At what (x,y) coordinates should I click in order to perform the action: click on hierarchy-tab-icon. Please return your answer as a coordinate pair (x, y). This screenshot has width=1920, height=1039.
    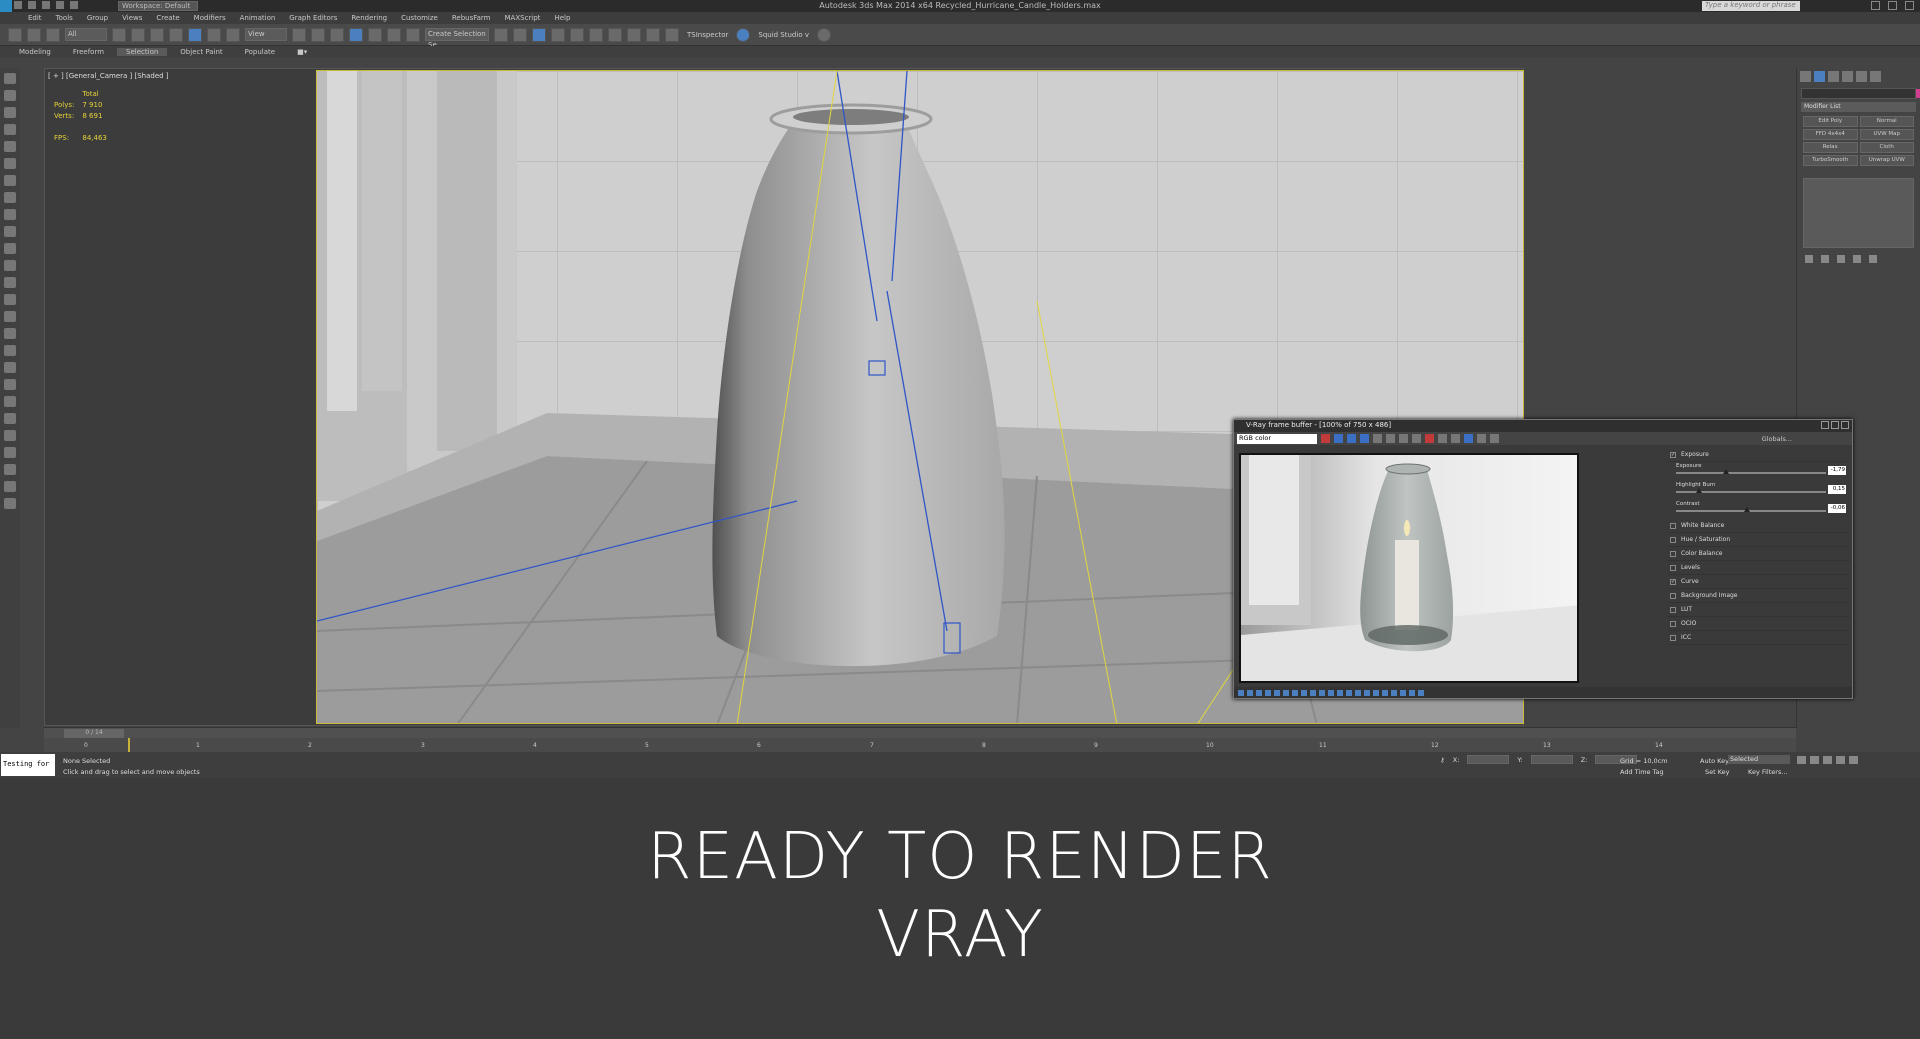
    Looking at the image, I should click on (1833, 76).